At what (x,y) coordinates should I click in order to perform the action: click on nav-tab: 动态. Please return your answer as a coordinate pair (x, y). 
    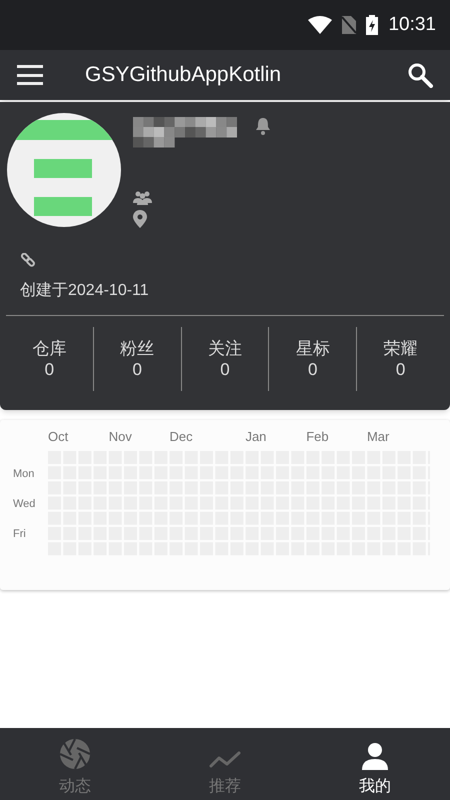
    Looking at the image, I should click on (75, 764).